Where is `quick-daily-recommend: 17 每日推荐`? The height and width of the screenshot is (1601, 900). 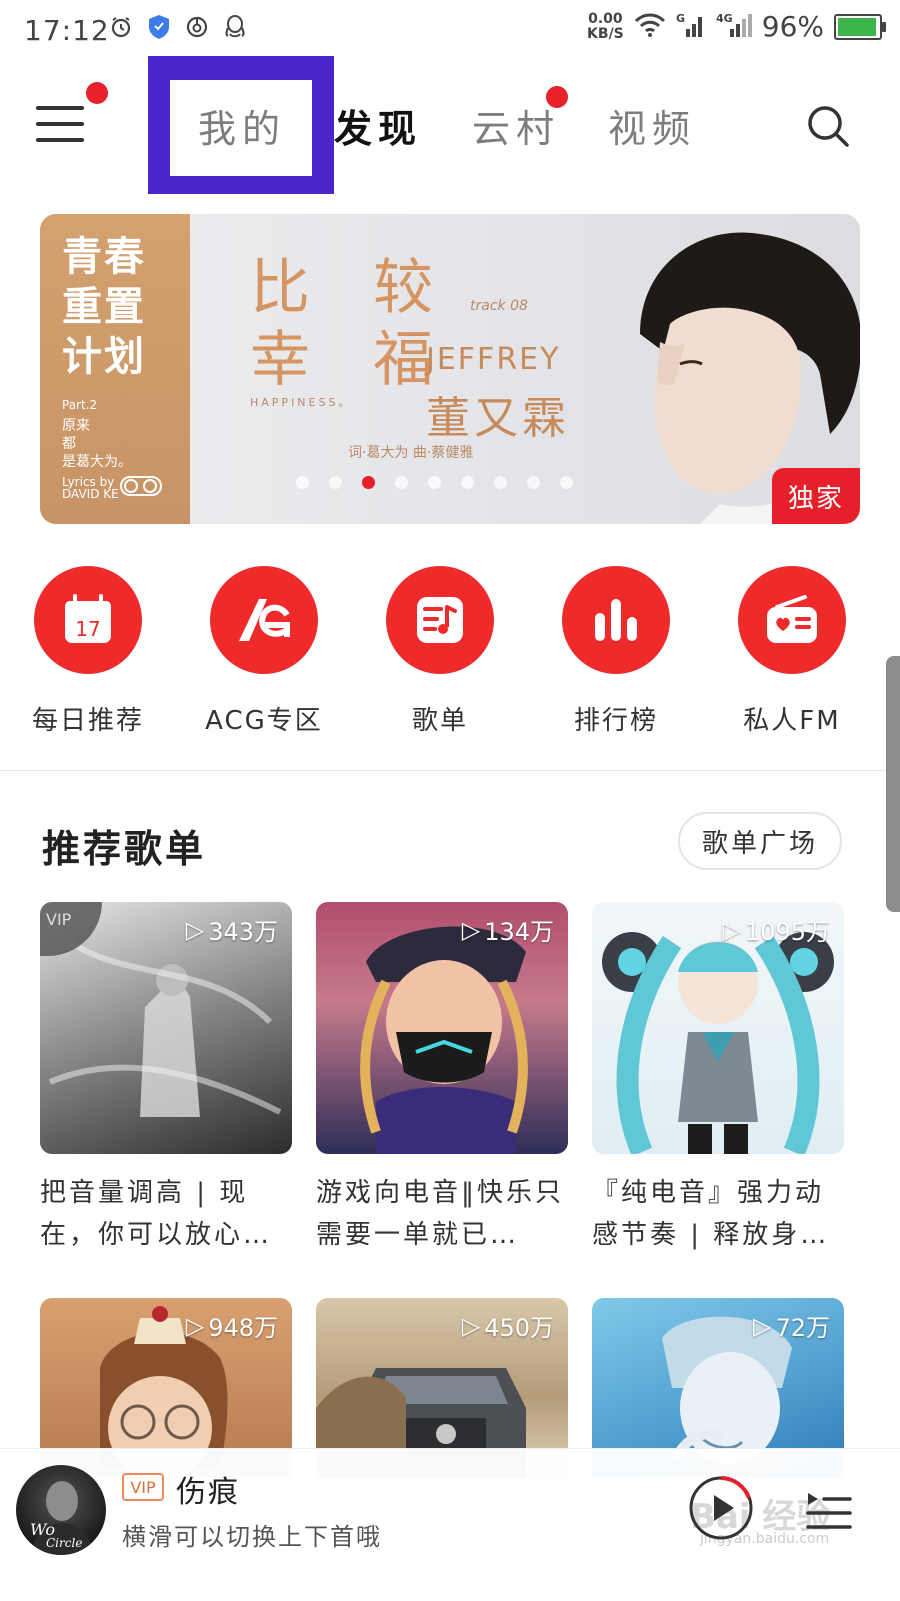 quick-daily-recommend: 17 每日推荐 is located at coordinates (88, 651).